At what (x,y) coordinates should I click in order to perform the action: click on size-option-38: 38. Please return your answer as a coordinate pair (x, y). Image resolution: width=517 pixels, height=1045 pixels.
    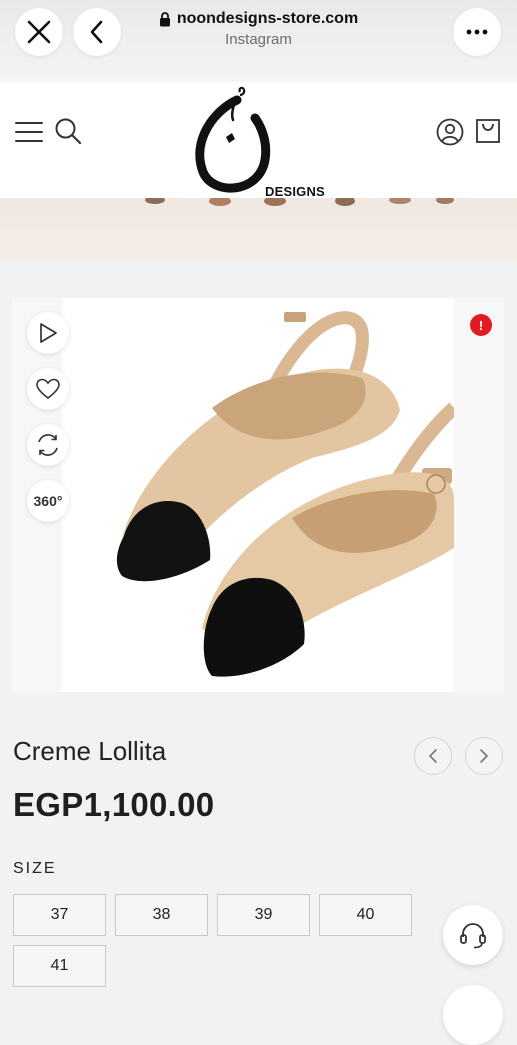
    Looking at the image, I should click on (161, 915).